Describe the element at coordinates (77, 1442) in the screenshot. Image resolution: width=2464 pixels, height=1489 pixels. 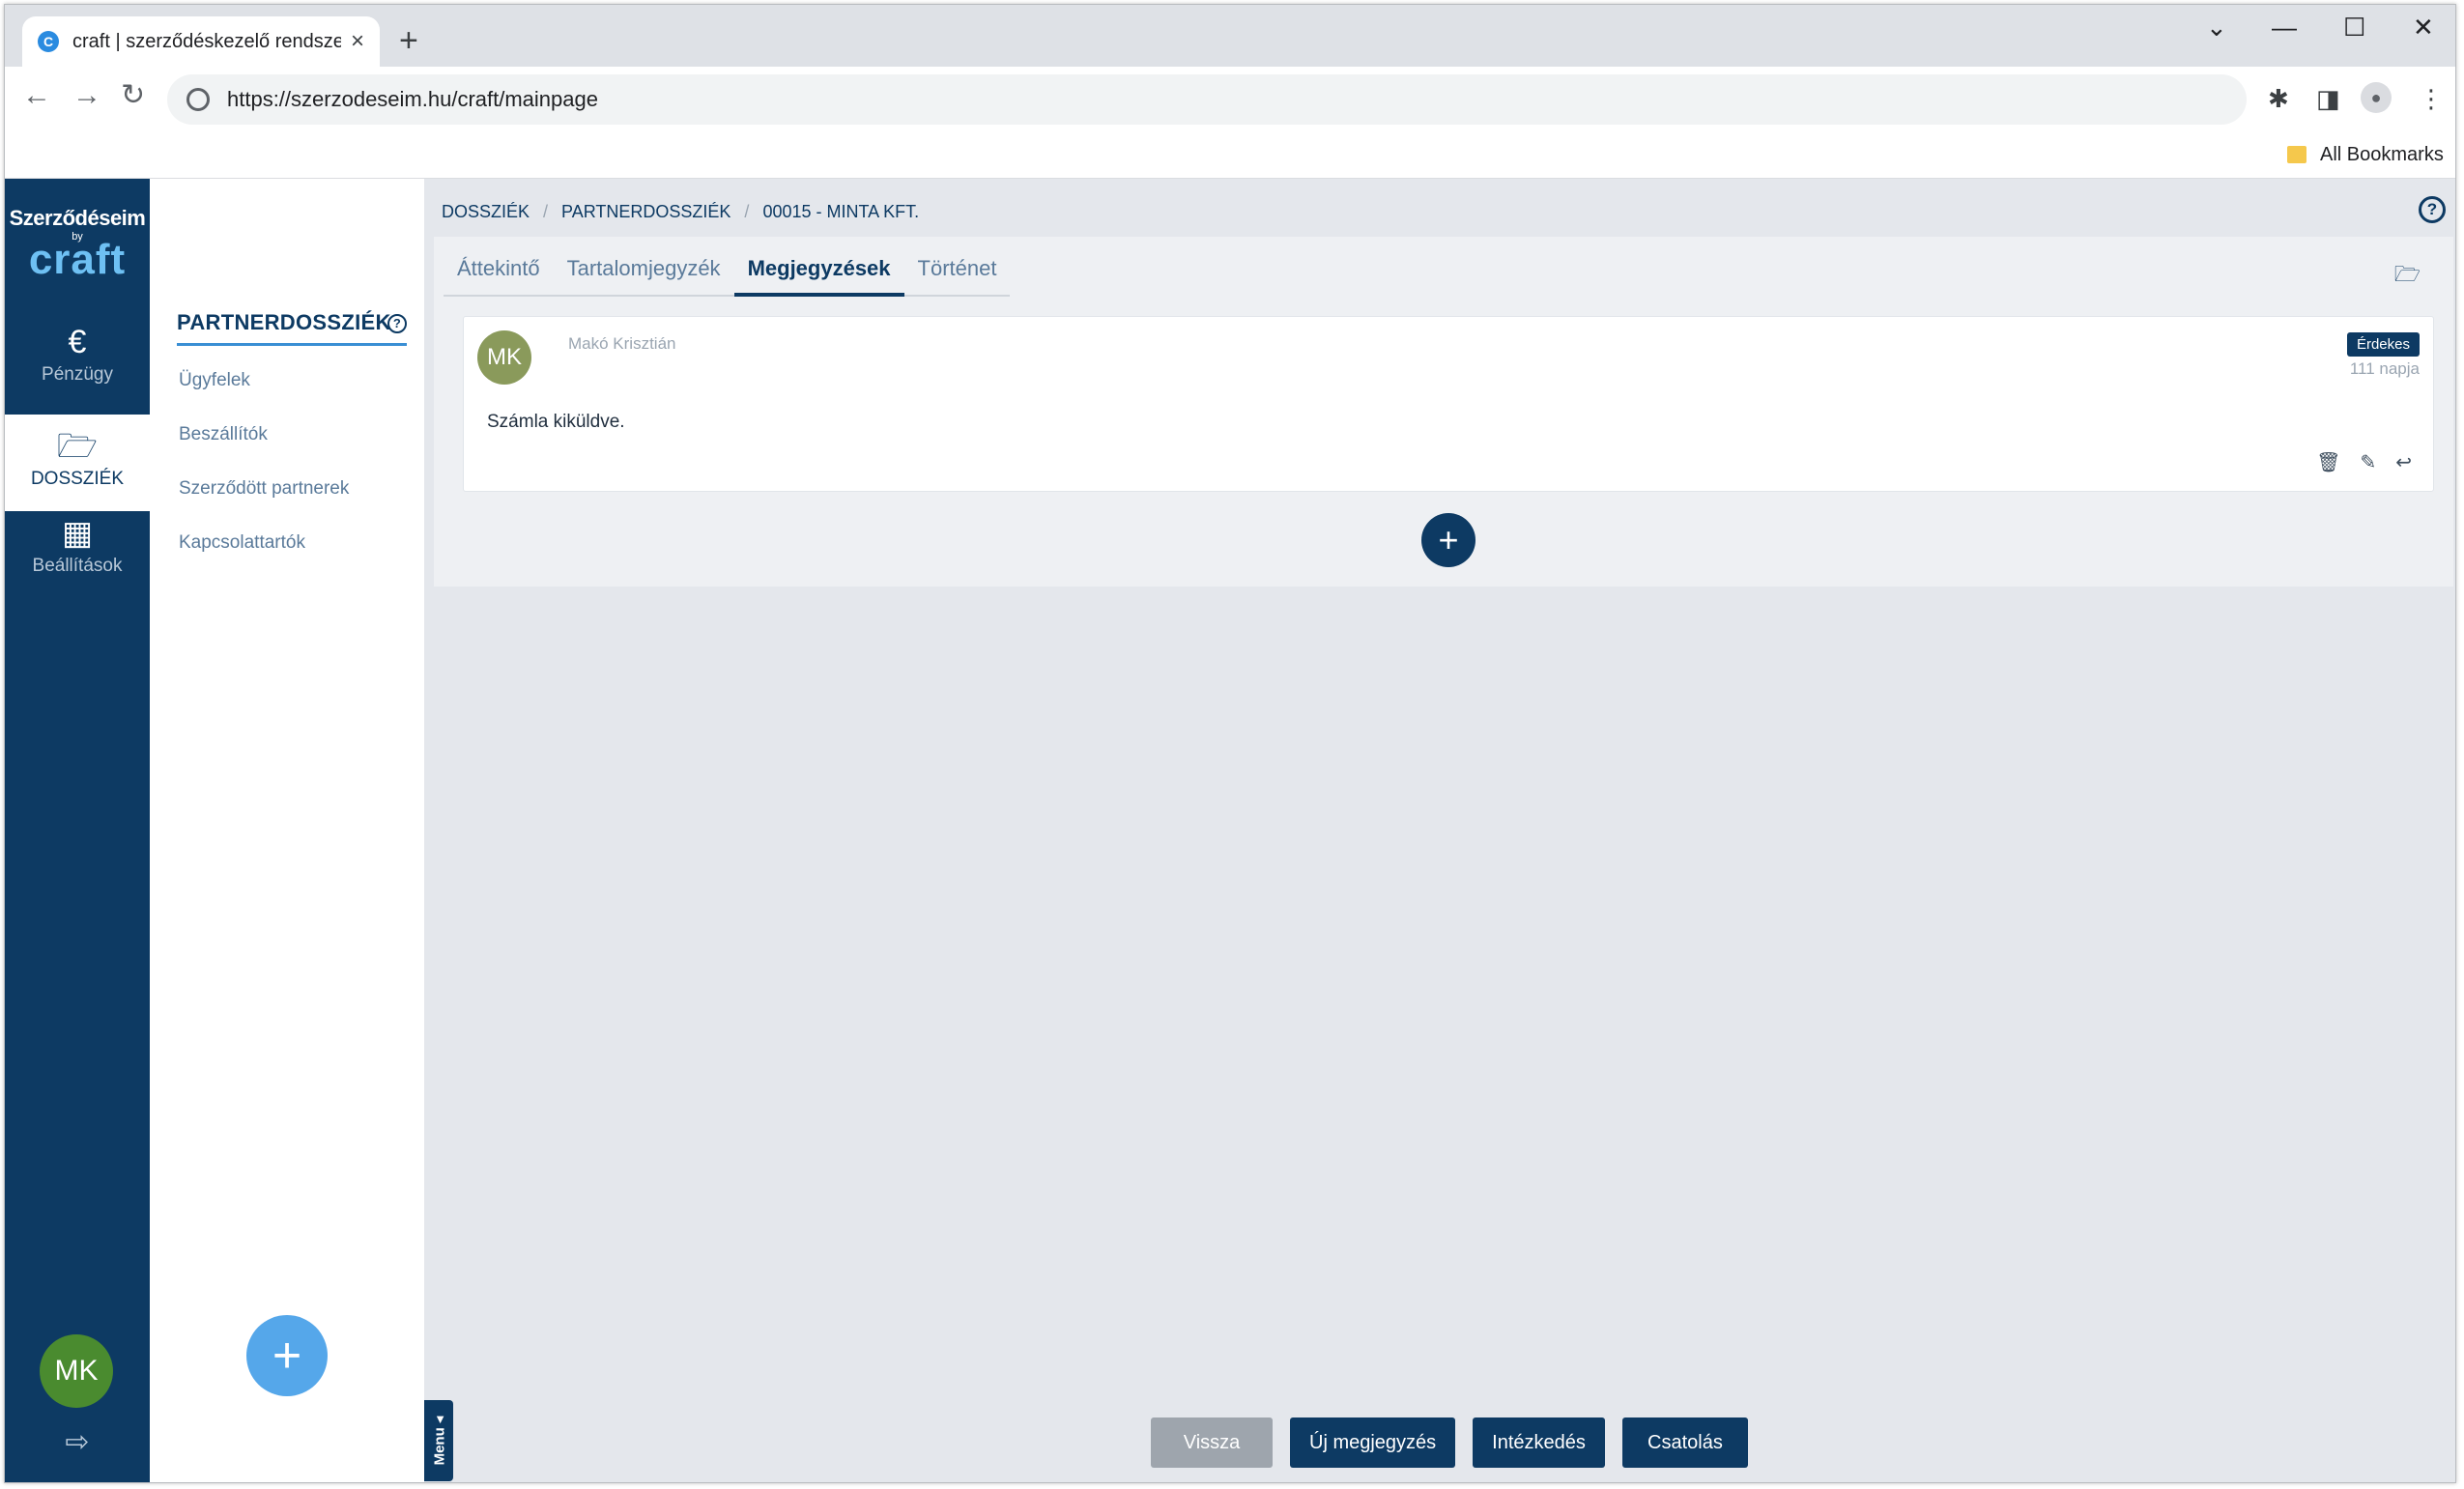
I see `logout-icon: ⇨` at that location.